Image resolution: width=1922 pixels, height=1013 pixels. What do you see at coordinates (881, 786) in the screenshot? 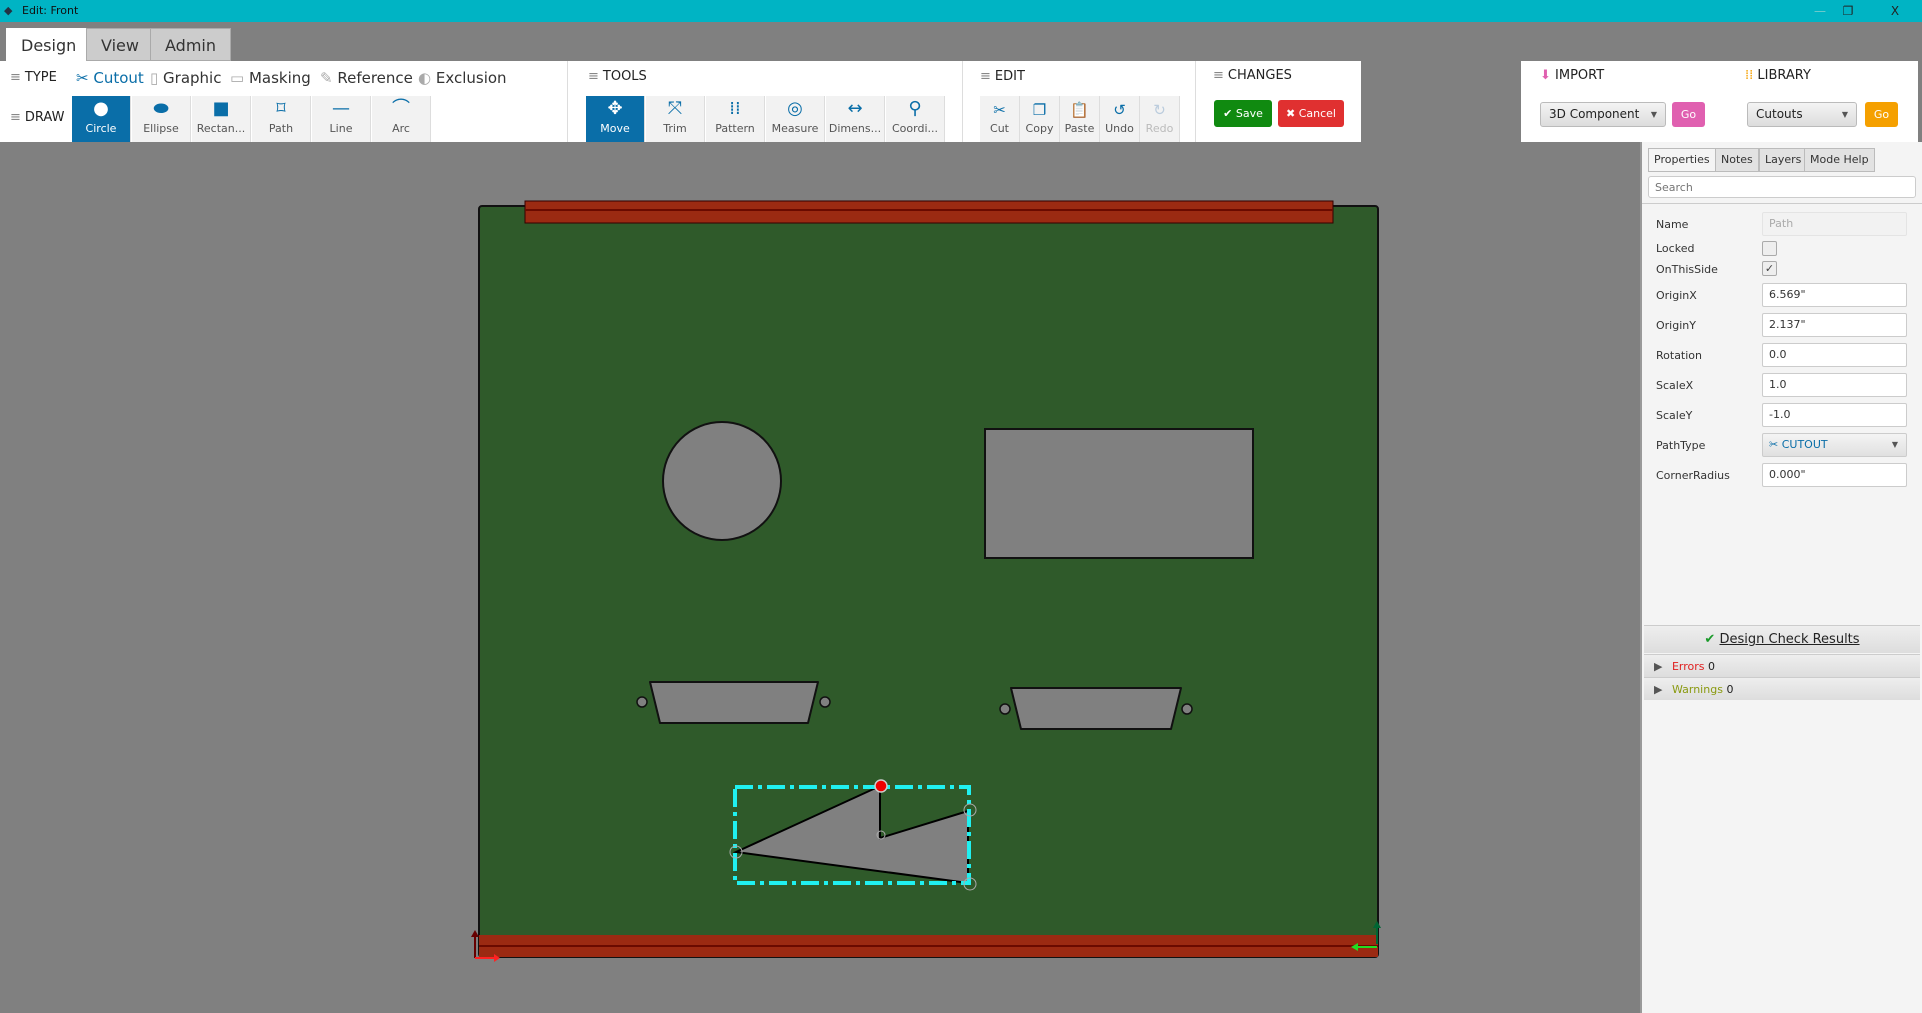
I see `active-vertex-handle` at bounding box center [881, 786].